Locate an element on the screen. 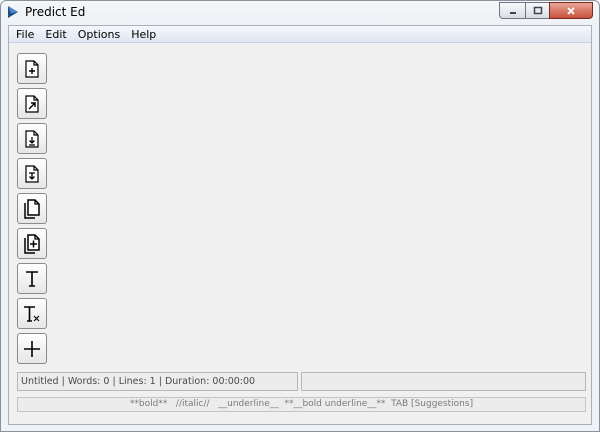 The width and height of the screenshot is (600, 432). window-controls is located at coordinates (546, 10).